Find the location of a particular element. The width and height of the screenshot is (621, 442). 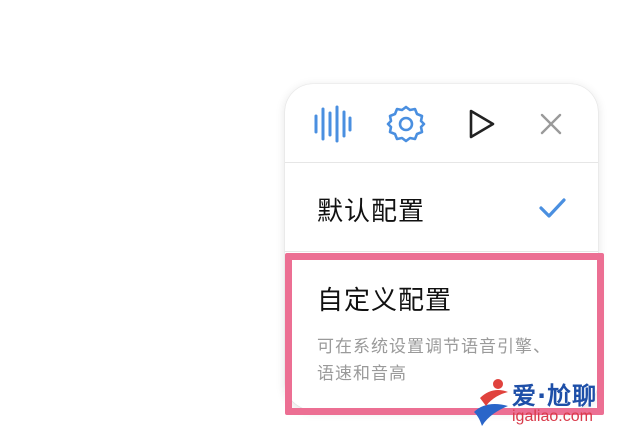

voice-waveform-icon is located at coordinates (333, 124).